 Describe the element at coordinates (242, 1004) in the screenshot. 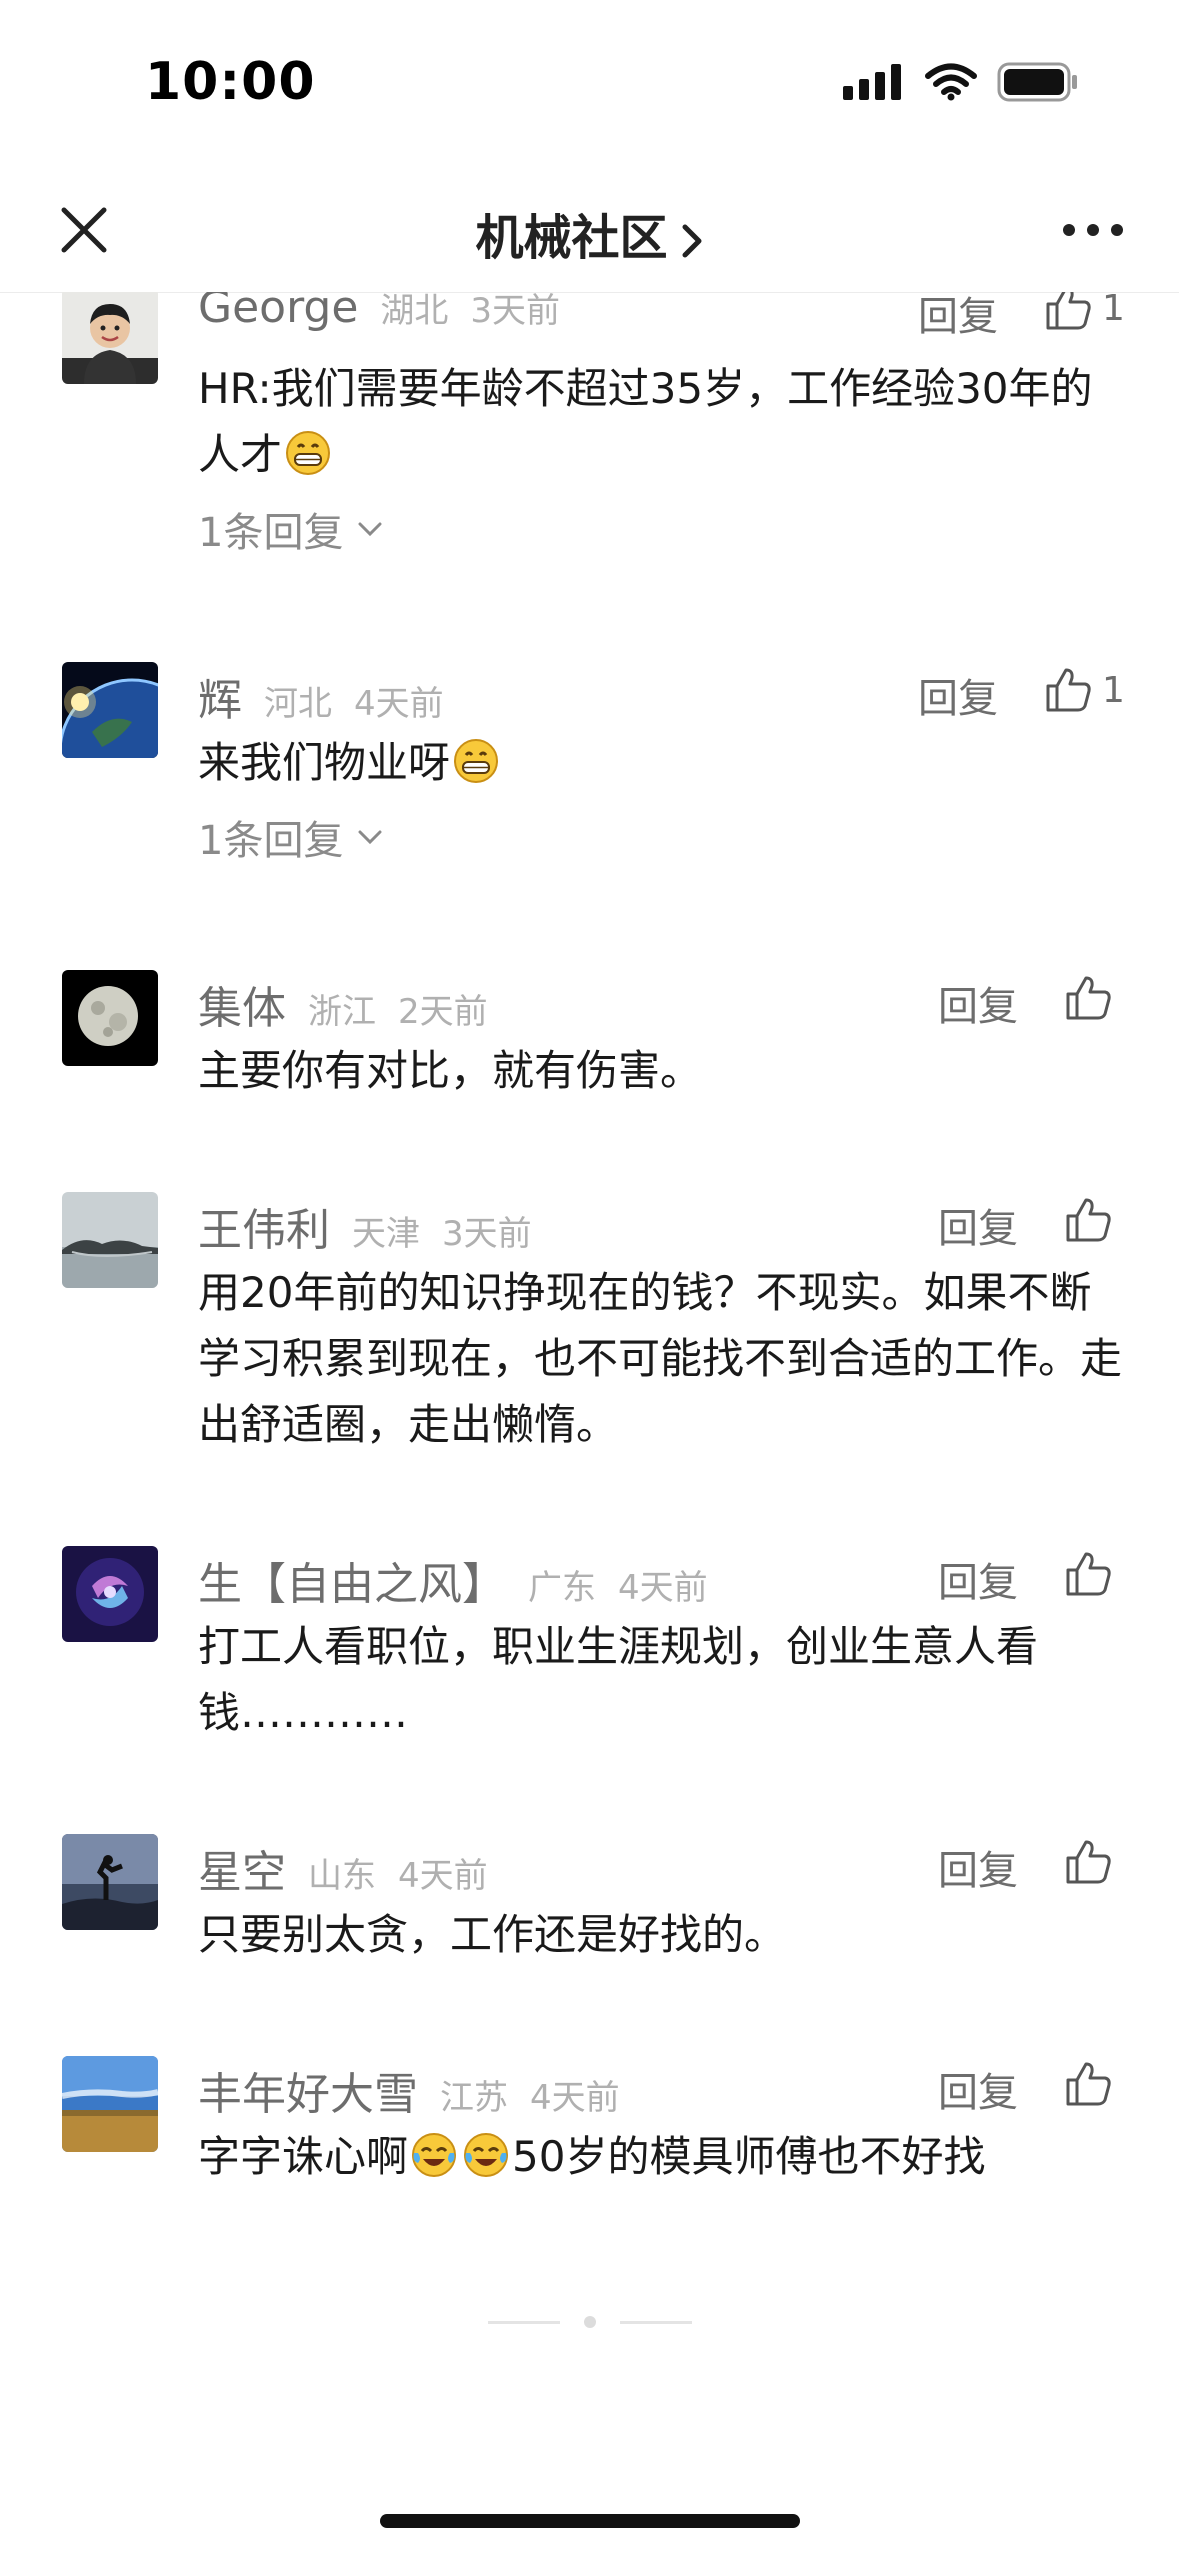

I see `username: 集体` at that location.